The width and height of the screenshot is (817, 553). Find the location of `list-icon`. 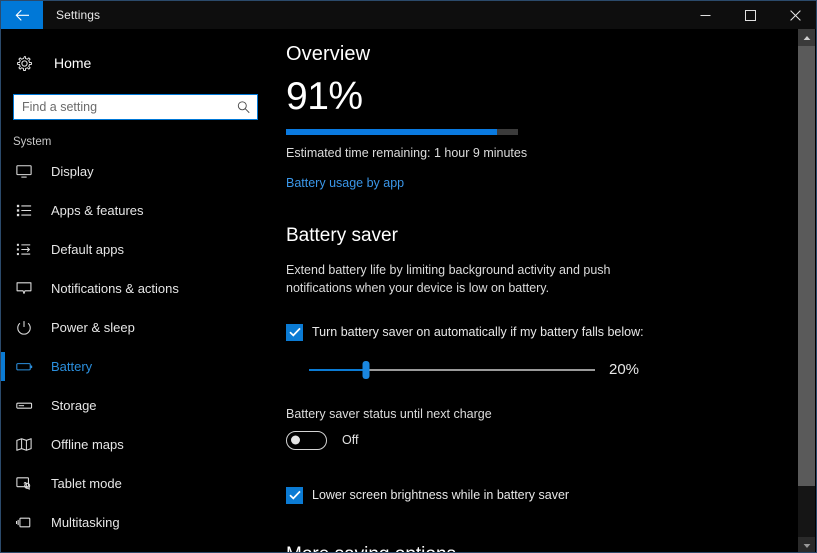

list-icon is located at coordinates (29, 210).